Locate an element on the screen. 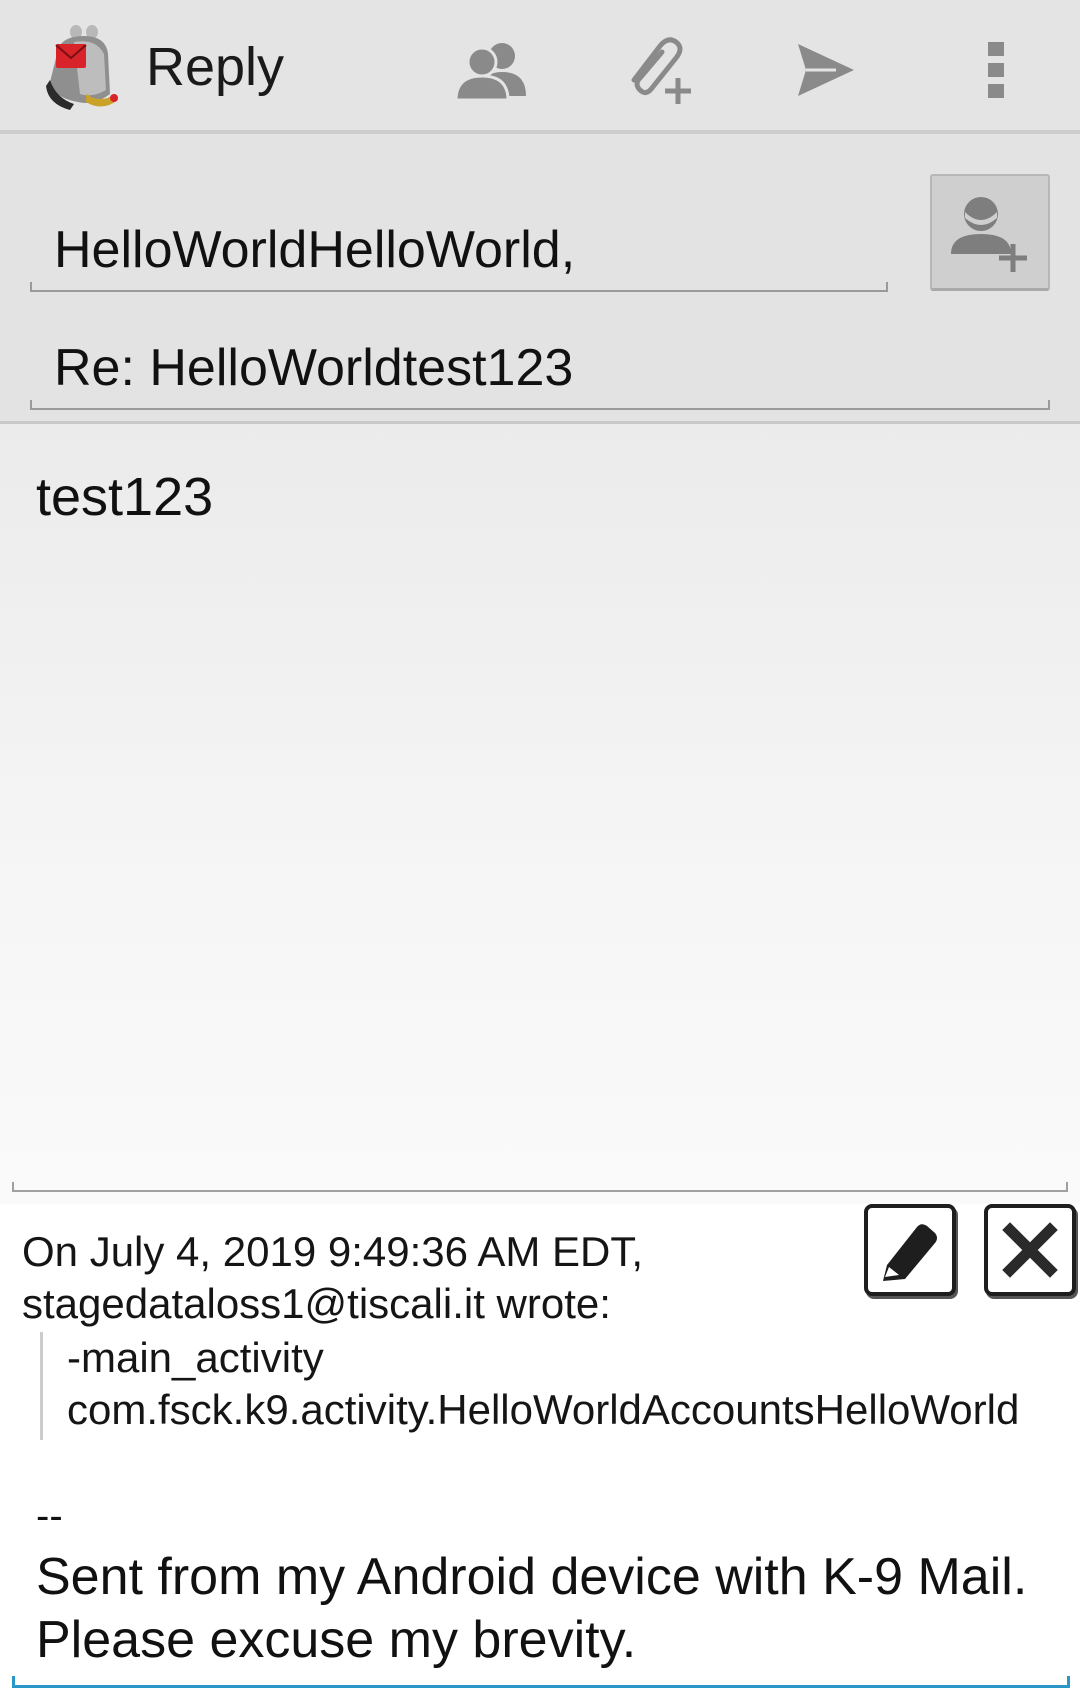  attachment-add-icon is located at coordinates (661, 70).